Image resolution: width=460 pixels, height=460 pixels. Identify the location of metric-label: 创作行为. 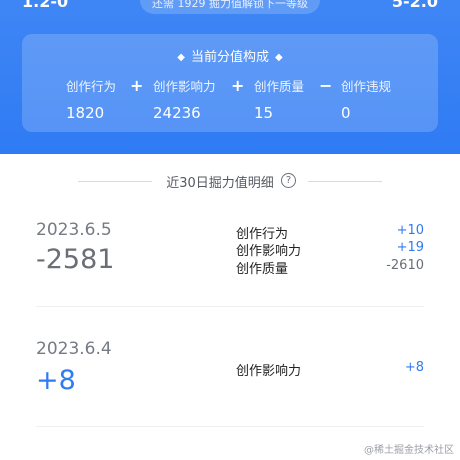
(91, 86).